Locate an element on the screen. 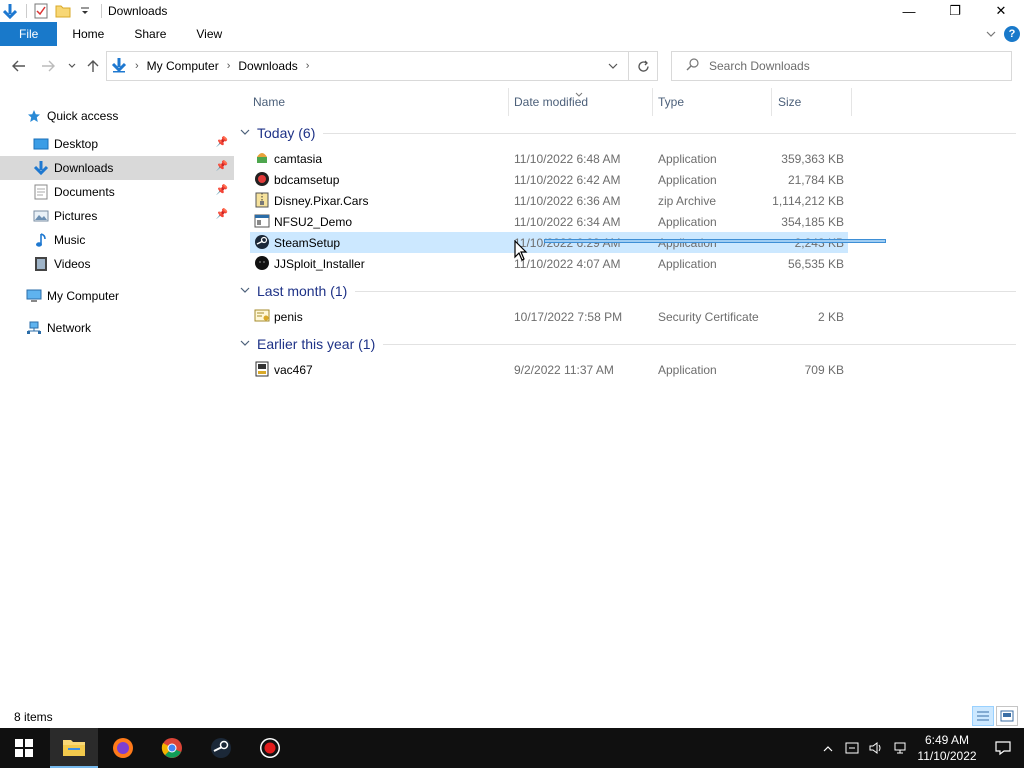 This screenshot has height=768, width=1024. refresh-button is located at coordinates (643, 66).